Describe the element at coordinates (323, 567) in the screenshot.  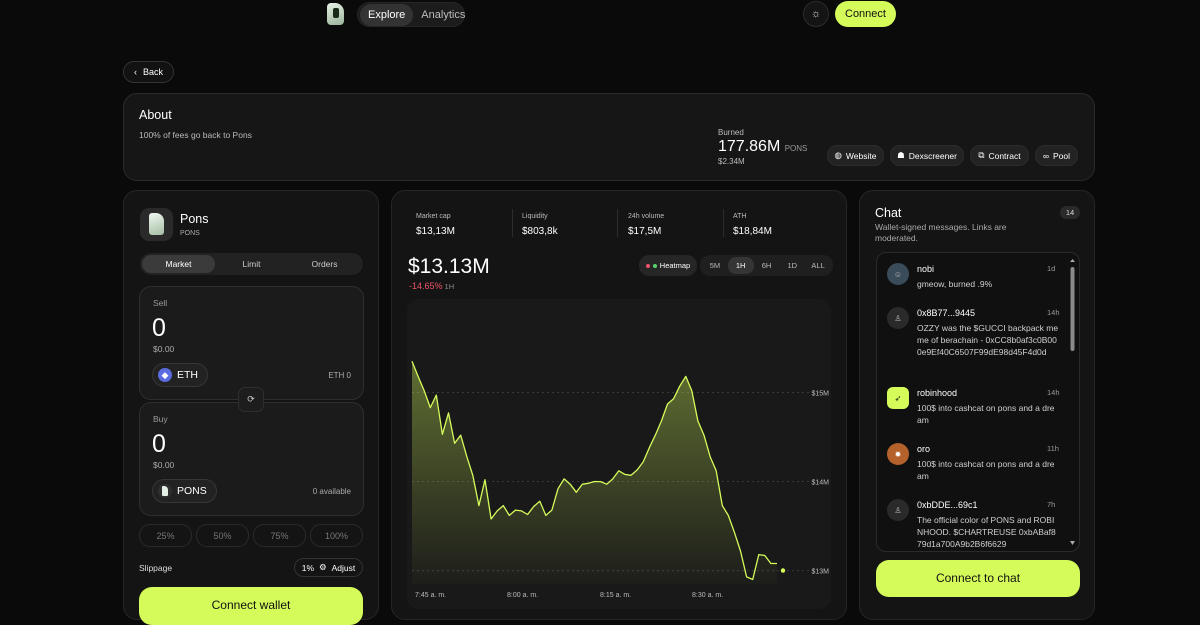
I see `gear-icon: ⚙` at that location.